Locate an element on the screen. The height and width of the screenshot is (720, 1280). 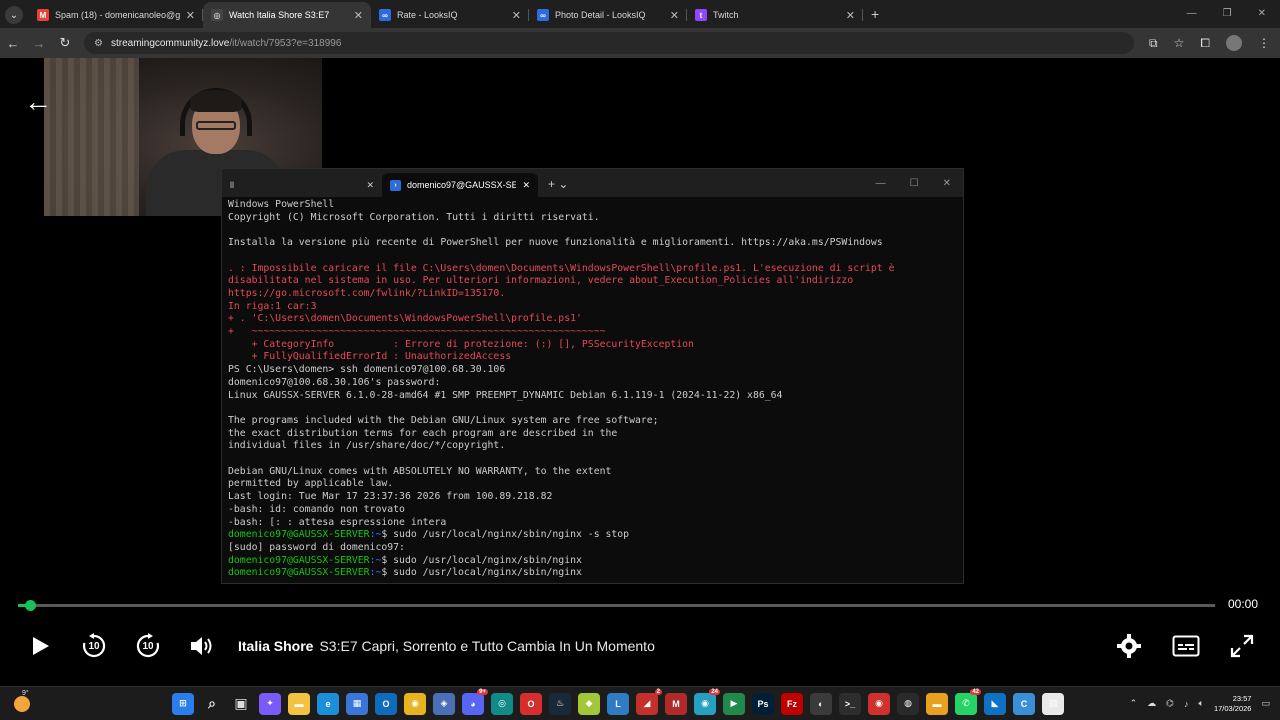
fullscreen-icon is located at coordinates (1242, 646).